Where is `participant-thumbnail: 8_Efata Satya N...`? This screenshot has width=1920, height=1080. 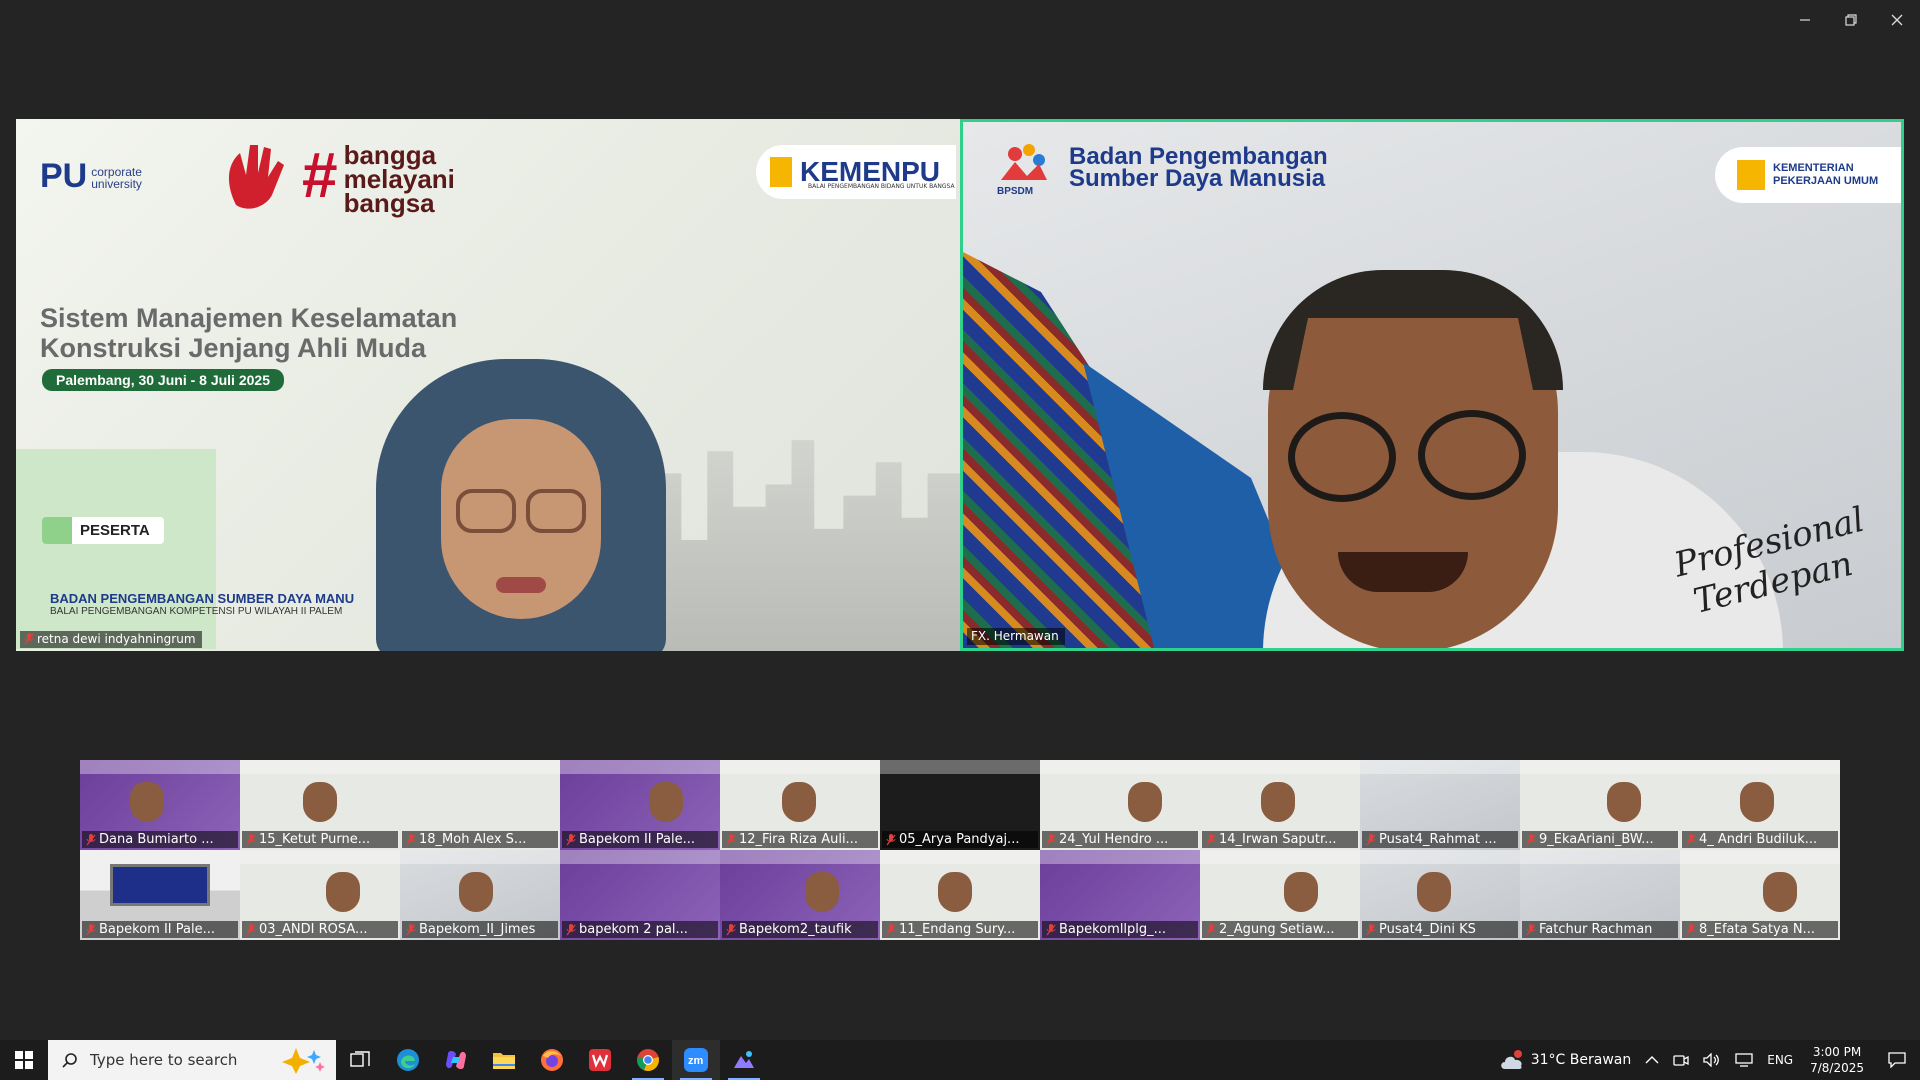 participant-thumbnail: 8_Efata Satya N... is located at coordinates (1760, 895).